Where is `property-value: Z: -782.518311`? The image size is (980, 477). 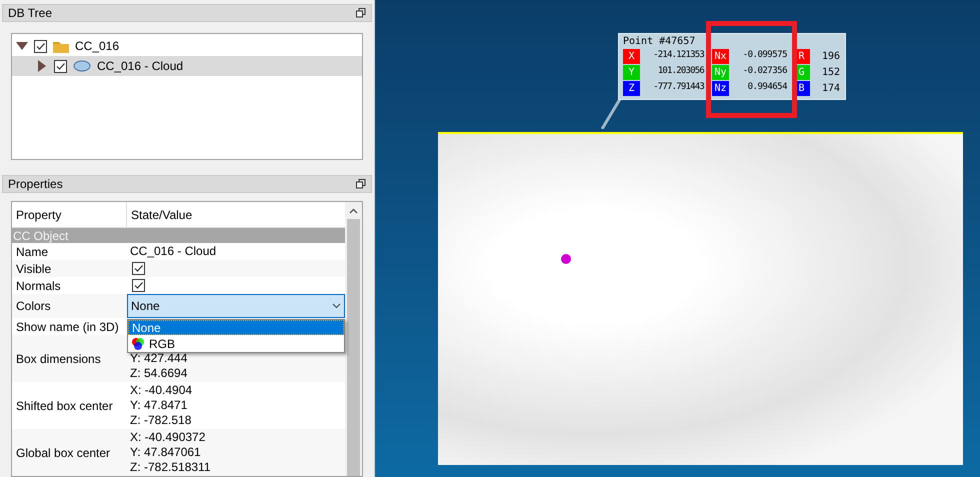 property-value: Z: -782.518311 is located at coordinates (170, 467).